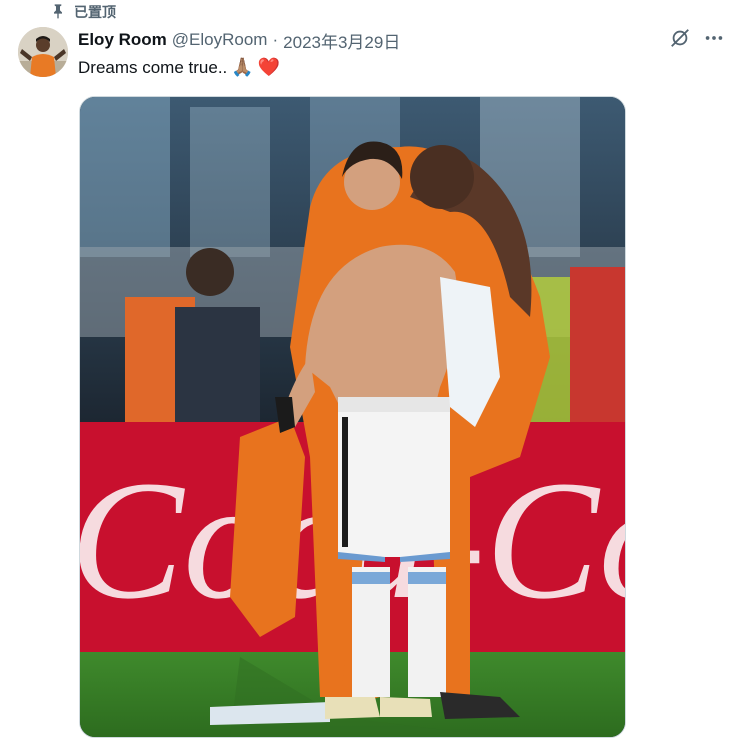 The width and height of the screenshot is (730, 738). What do you see at coordinates (220, 40) in the screenshot?
I see `author-handle: @EloyRoom` at bounding box center [220, 40].